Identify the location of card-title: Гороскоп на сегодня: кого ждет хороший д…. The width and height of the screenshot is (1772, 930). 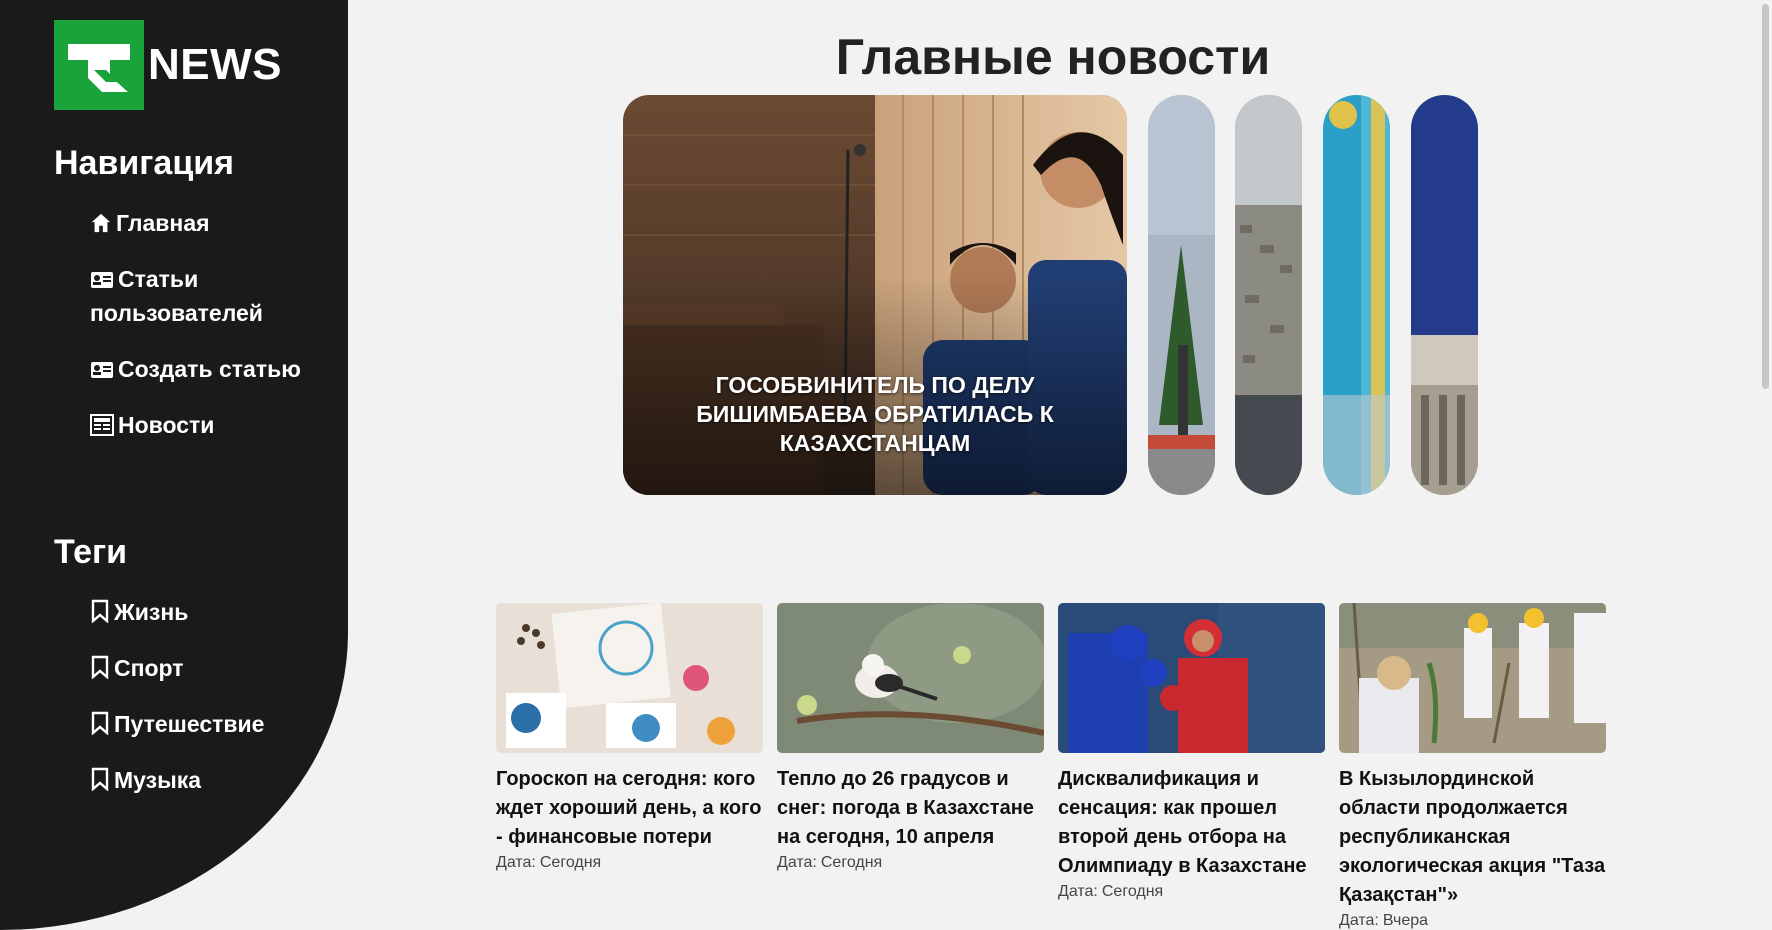
(629, 808).